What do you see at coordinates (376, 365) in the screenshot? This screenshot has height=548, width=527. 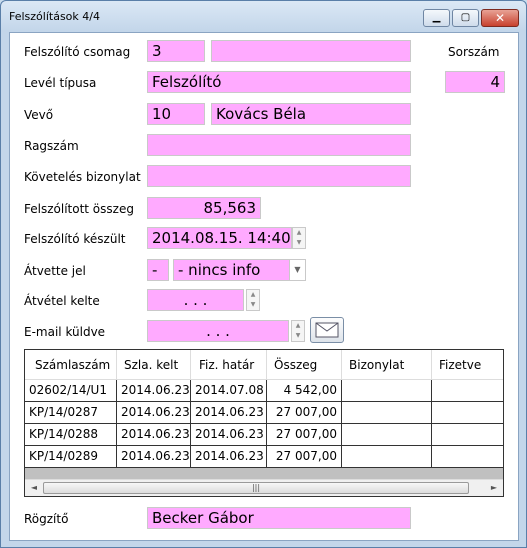 I see `col-header-doc: Bizonylat` at bounding box center [376, 365].